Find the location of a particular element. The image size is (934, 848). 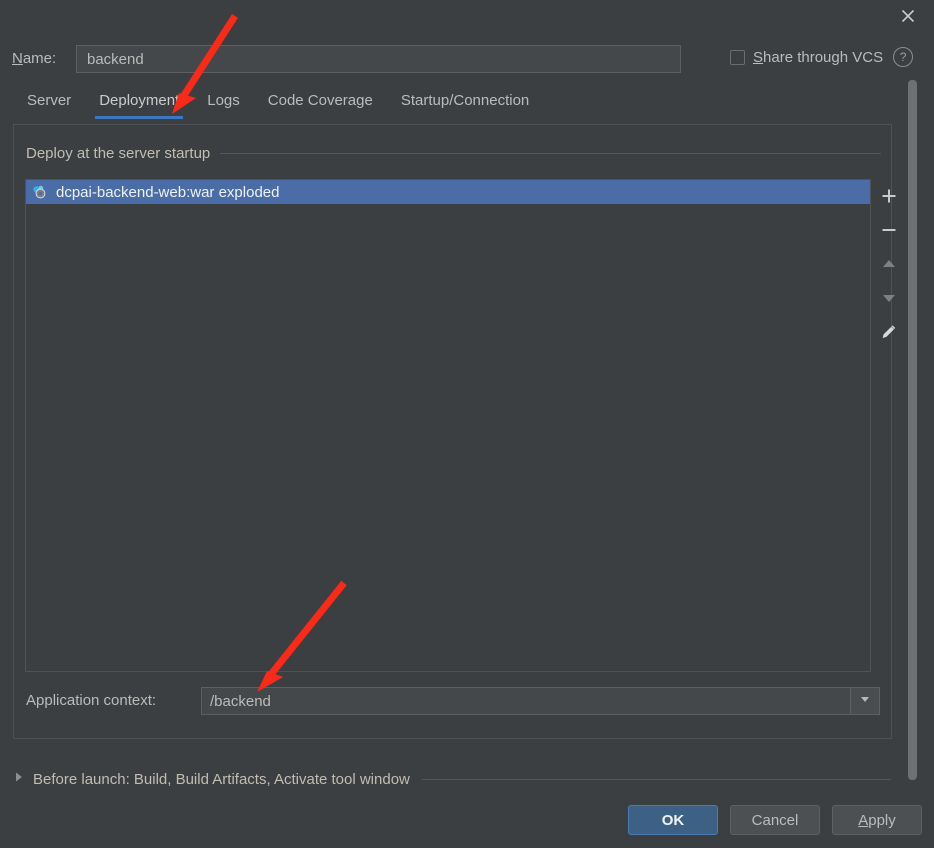

remove-button is located at coordinates (889, 230).